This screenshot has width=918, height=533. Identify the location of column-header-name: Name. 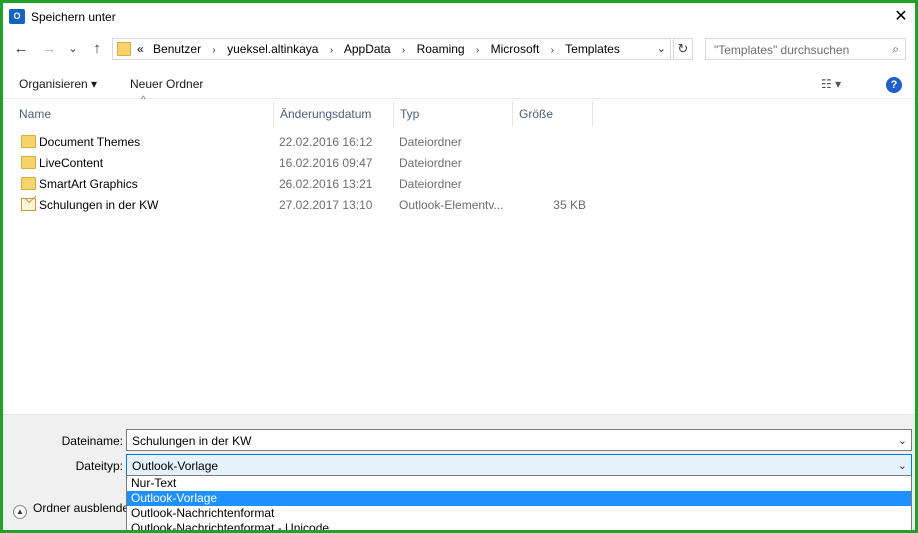
(143, 114).